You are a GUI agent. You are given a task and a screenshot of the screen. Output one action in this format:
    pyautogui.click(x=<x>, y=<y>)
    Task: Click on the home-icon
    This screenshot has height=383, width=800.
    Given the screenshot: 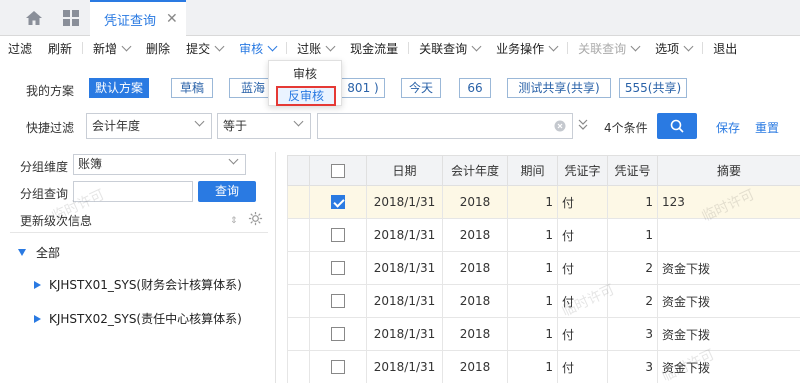 What is the action you would take?
    pyautogui.click(x=34, y=18)
    